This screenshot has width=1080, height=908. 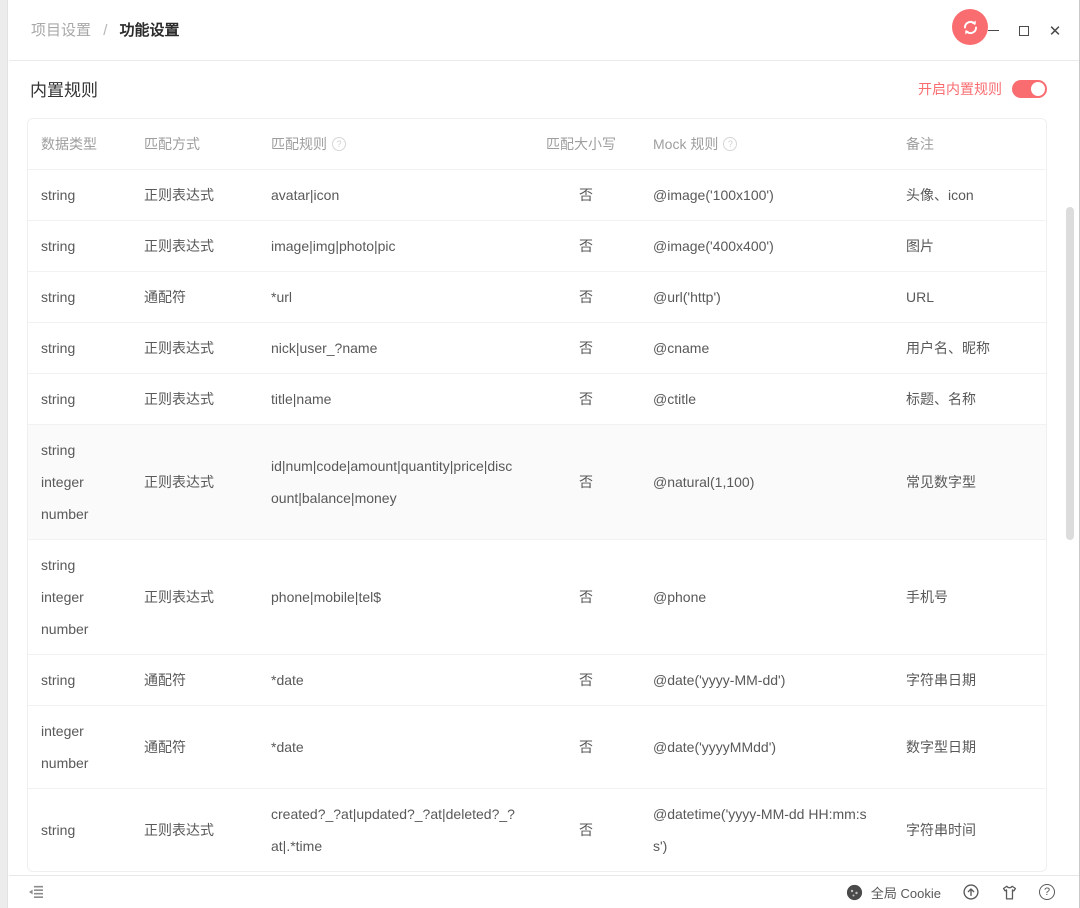 What do you see at coordinates (544, 891) in the screenshot?
I see `footer-bar: 全局 Cookie ?` at bounding box center [544, 891].